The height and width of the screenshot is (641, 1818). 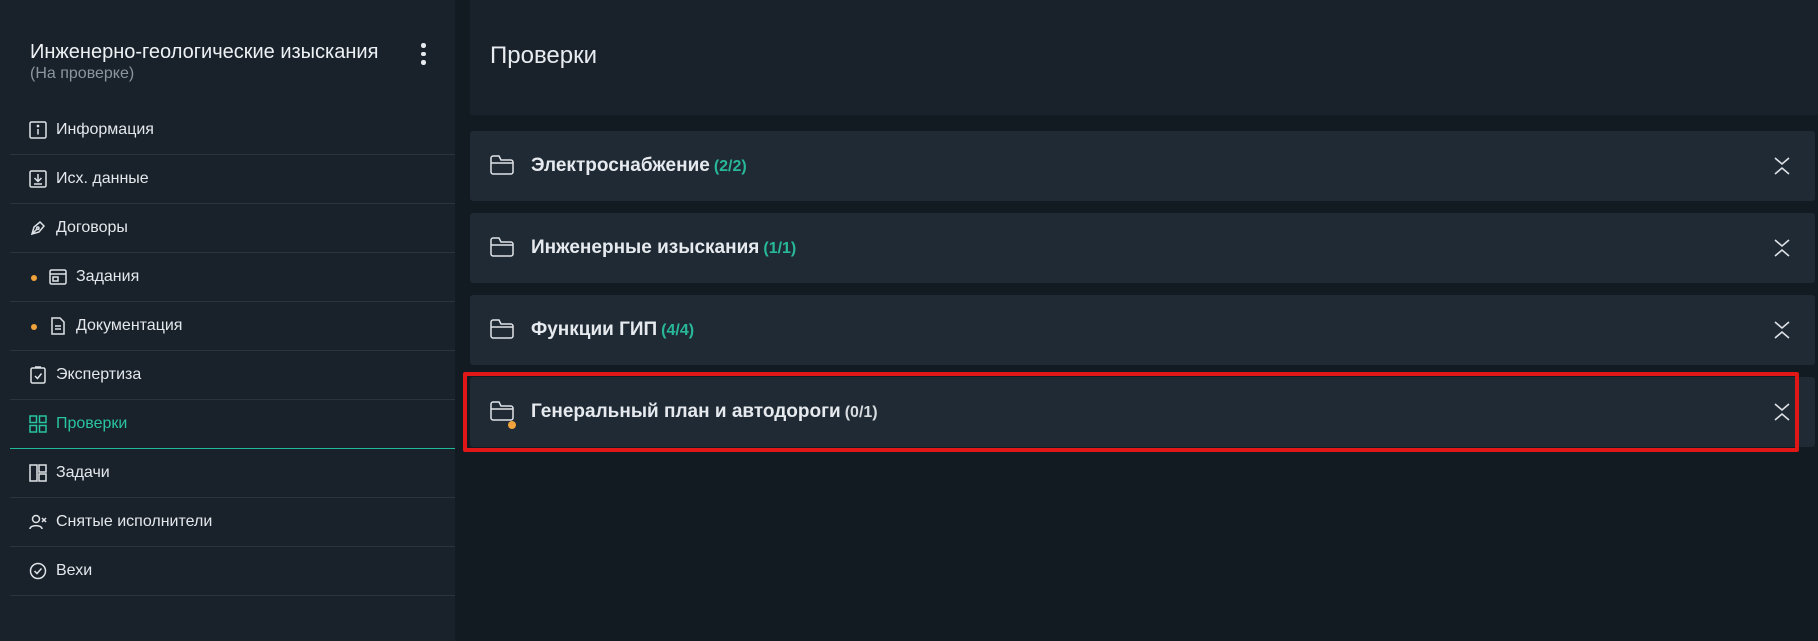 I want to click on sidebar-item-source-data: Исх. данные, so click(x=232, y=179).